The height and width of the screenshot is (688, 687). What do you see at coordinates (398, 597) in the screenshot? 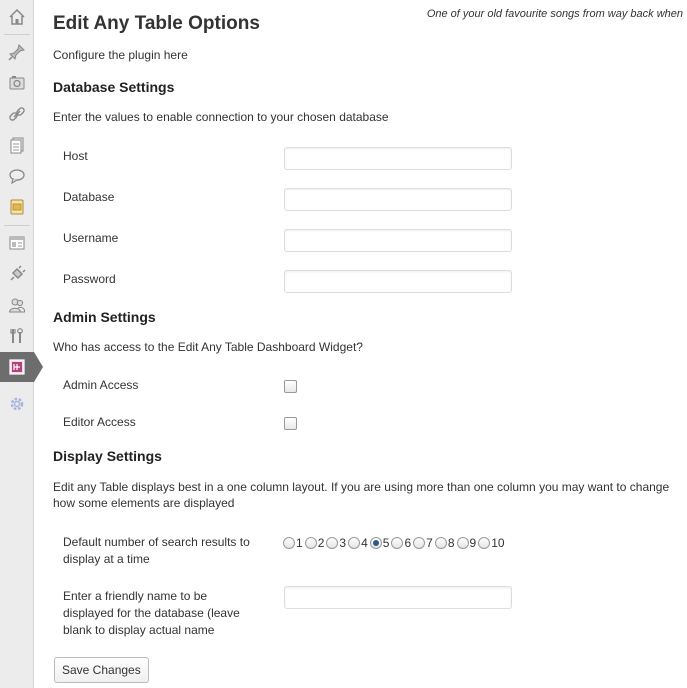
I see `friendly-name-input` at bounding box center [398, 597].